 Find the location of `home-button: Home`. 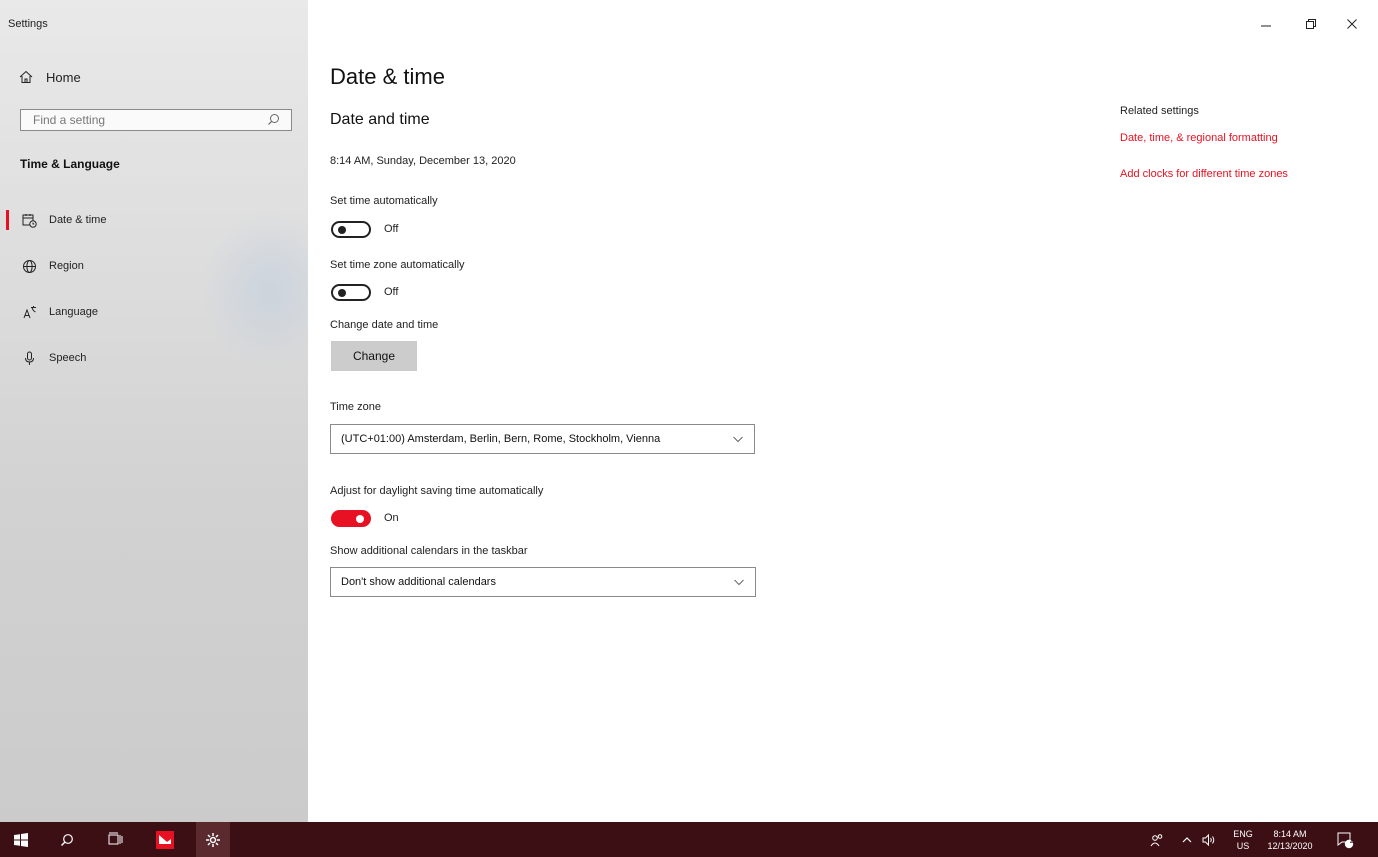

home-button: Home is located at coordinates (49, 77).